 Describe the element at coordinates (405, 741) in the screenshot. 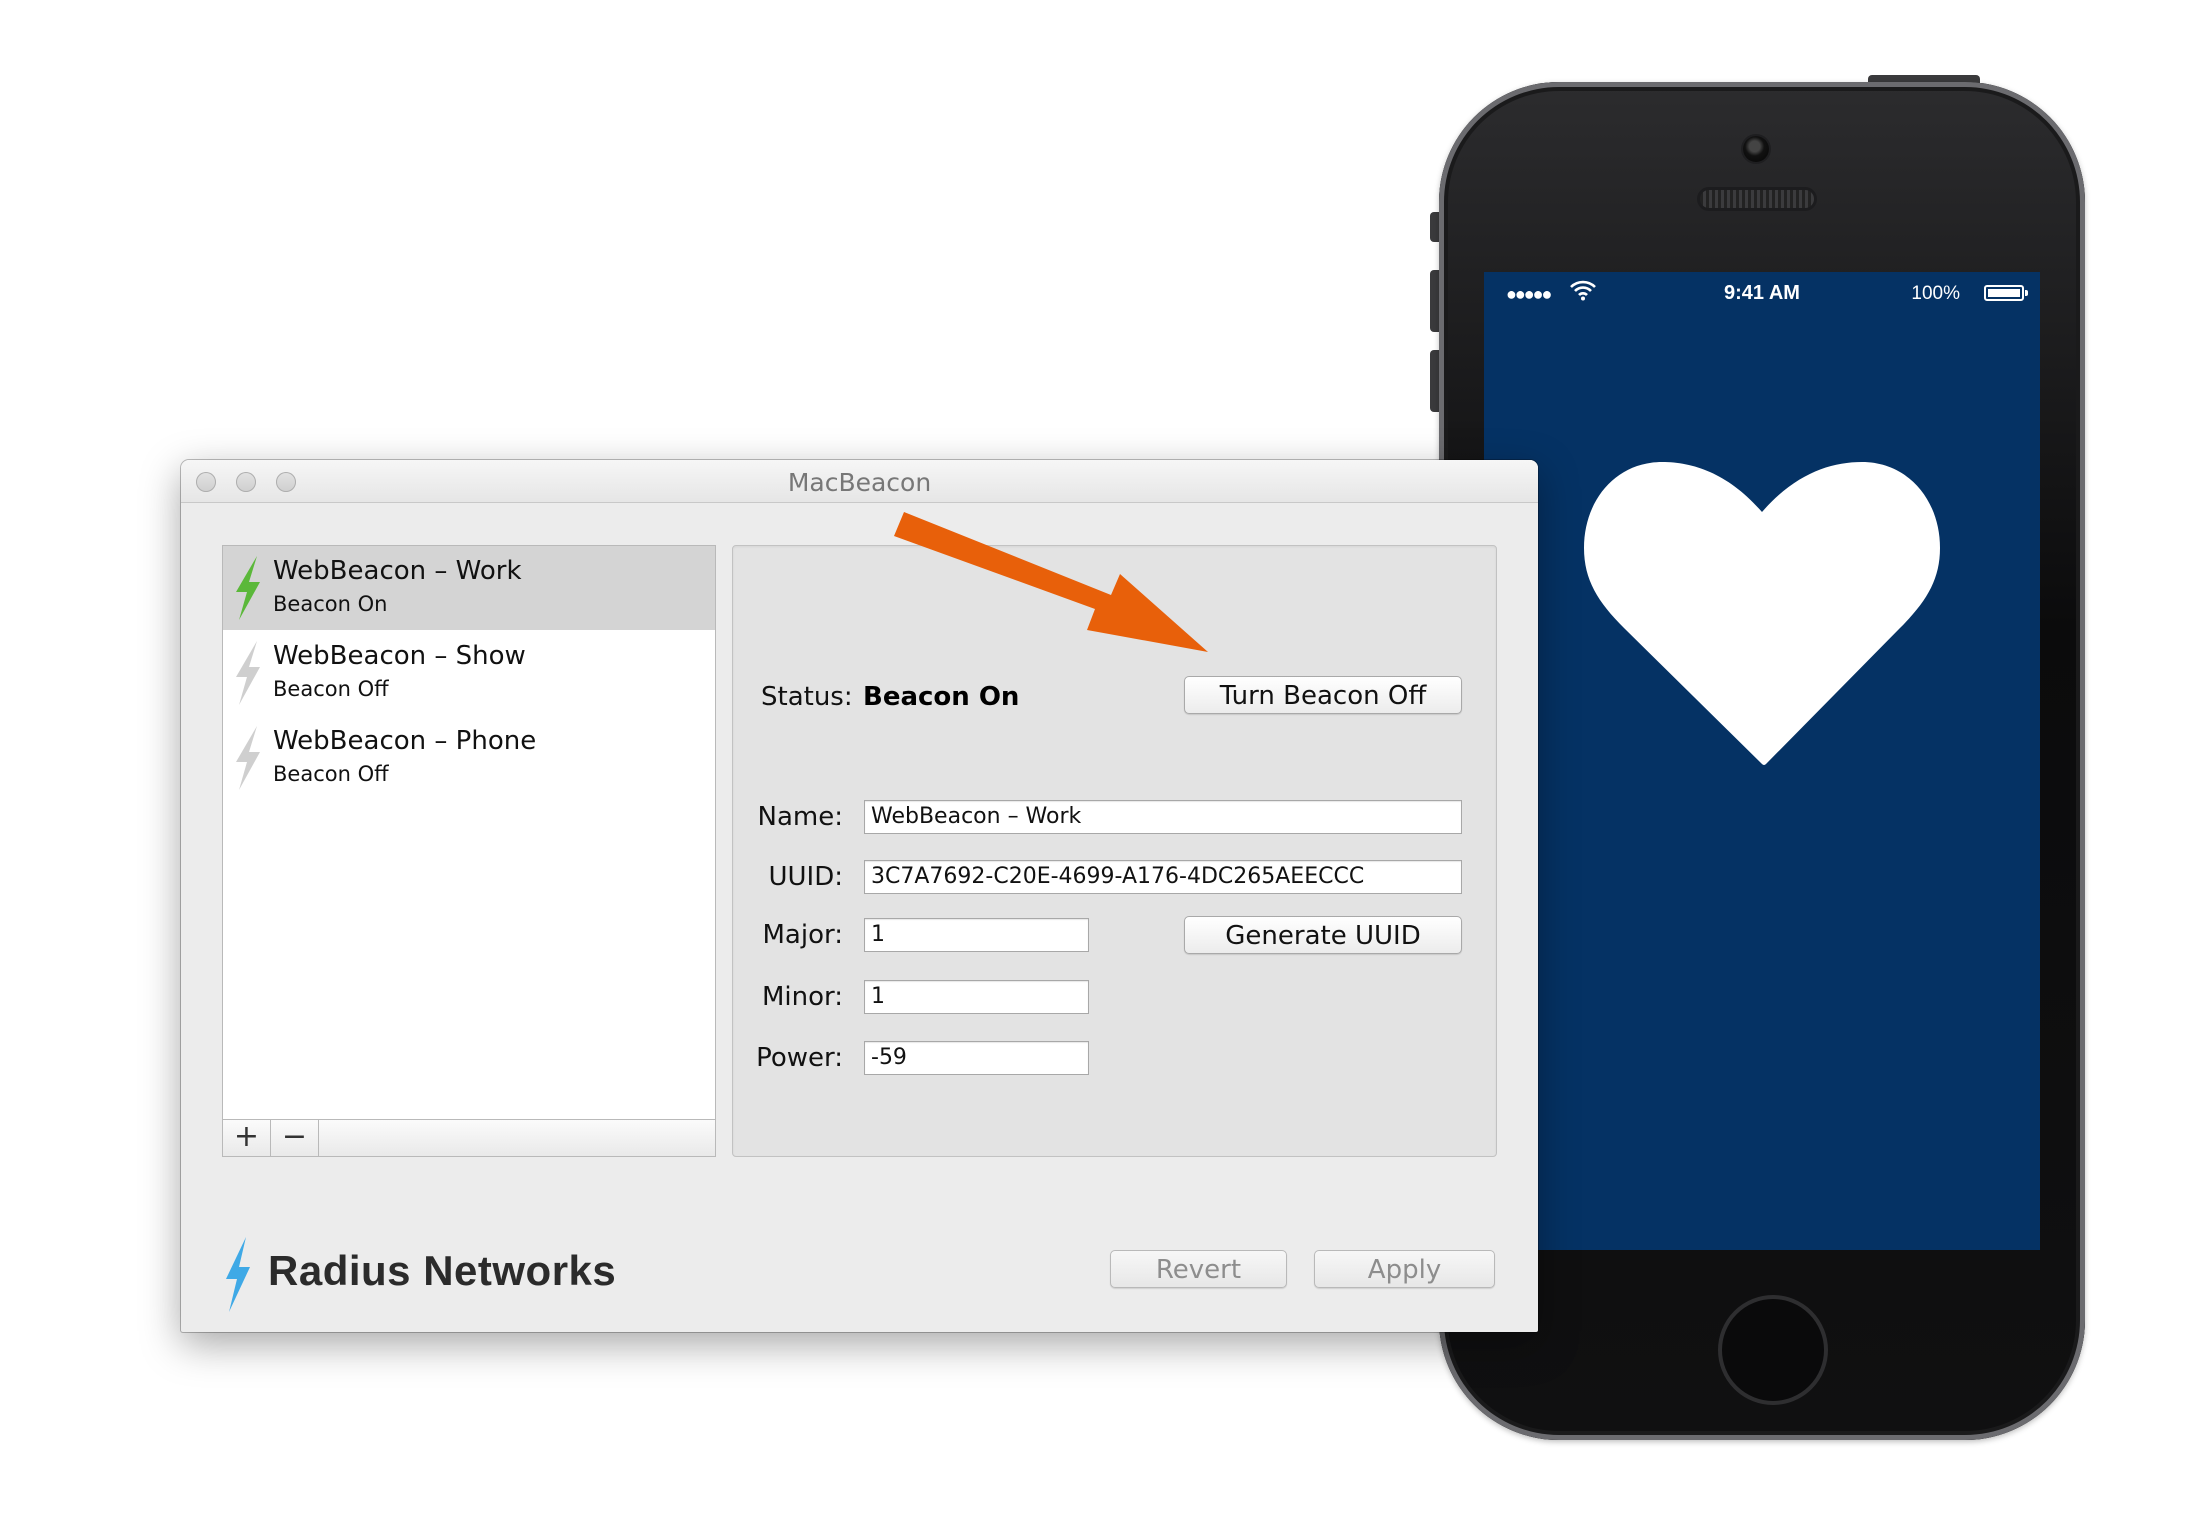

I see `beacon-name: WebBeacon – Phone` at that location.